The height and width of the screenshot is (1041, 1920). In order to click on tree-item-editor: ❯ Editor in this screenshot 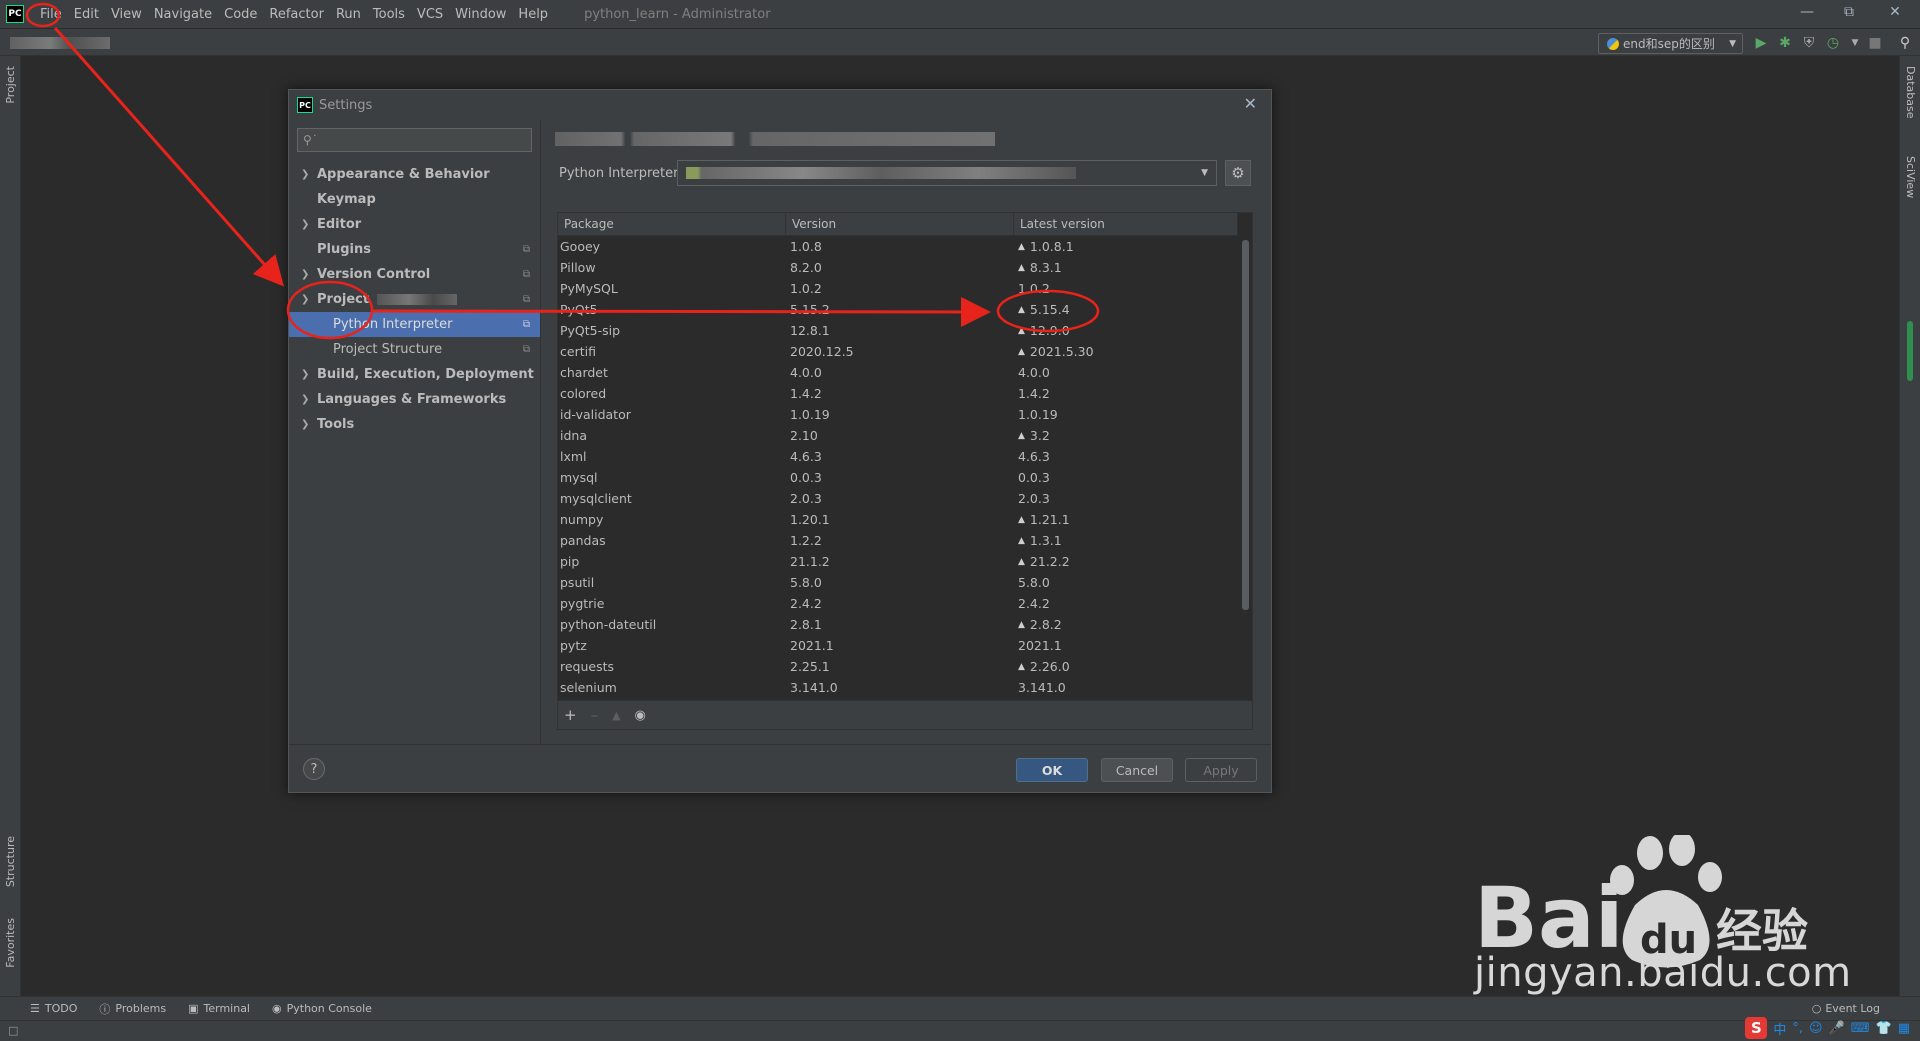, I will do `click(414, 224)`.